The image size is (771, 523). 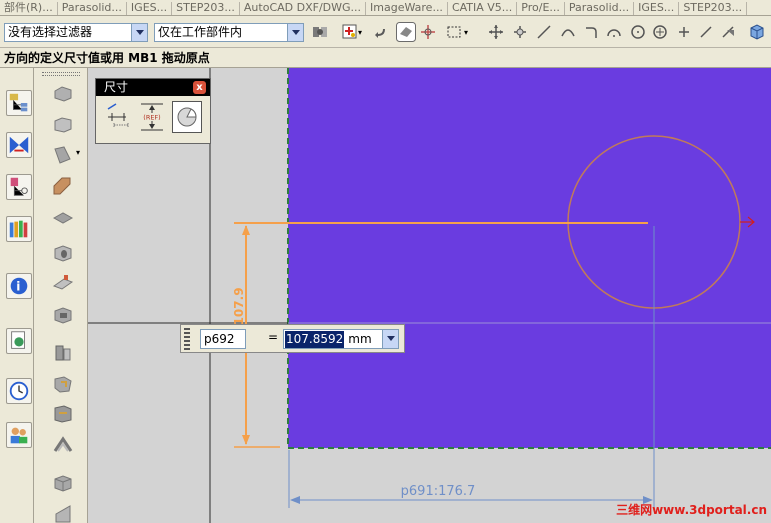 What do you see at coordinates (61, 74) in the screenshot?
I see `toolbar-grip` at bounding box center [61, 74].